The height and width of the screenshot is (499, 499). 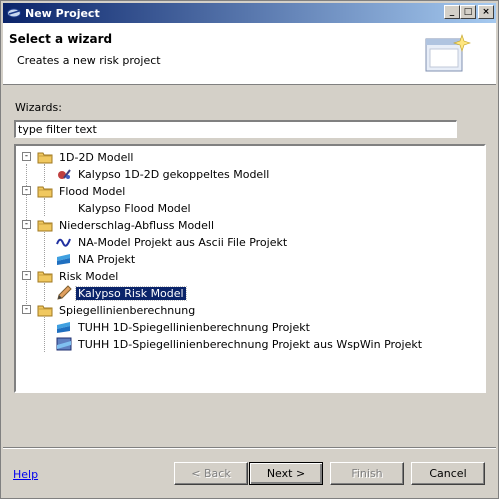 I want to click on tree-item-kalypso-1d-2d: Kalypso 1D-2D gekoppeltes Modell, so click(x=163, y=174).